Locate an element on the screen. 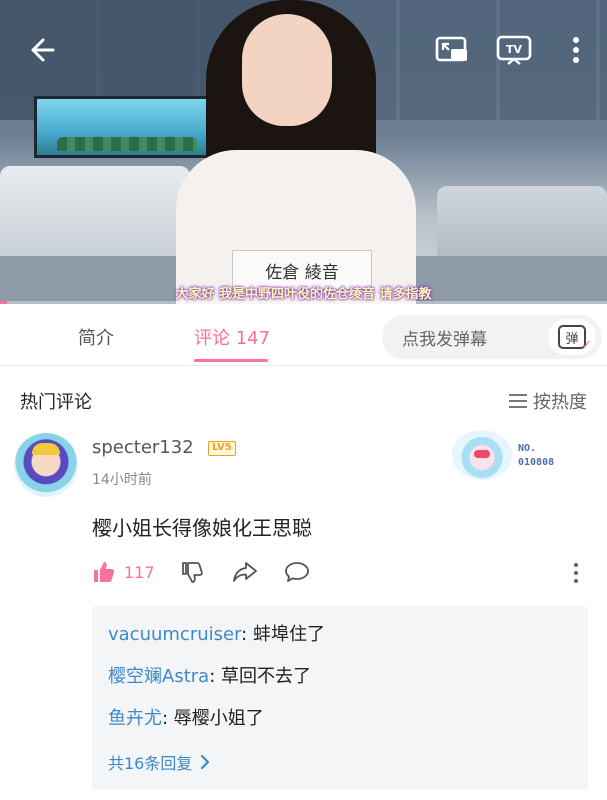 The width and height of the screenshot is (607, 800). more-options-button is located at coordinates (576, 50).